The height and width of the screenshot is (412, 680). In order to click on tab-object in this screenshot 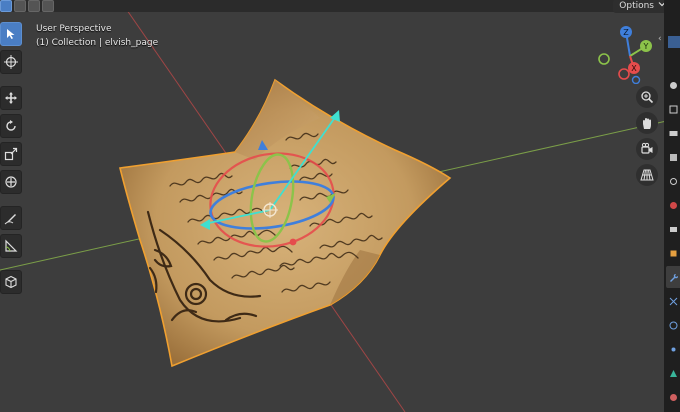, I will do `click(673, 253)`.